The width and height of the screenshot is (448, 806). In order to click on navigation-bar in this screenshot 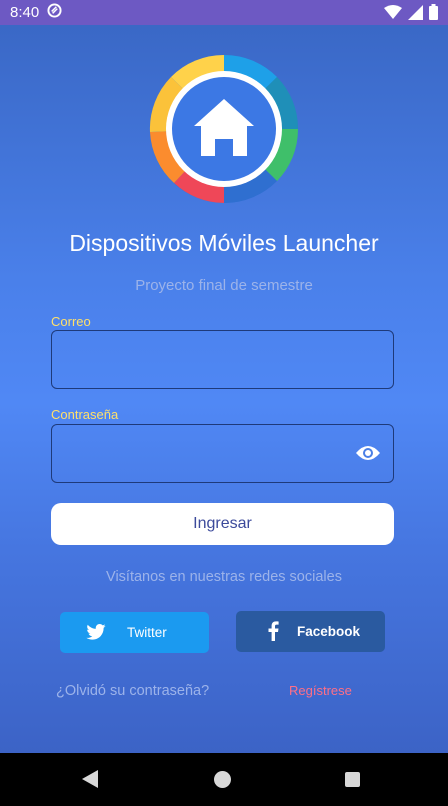, I will do `click(224, 779)`.